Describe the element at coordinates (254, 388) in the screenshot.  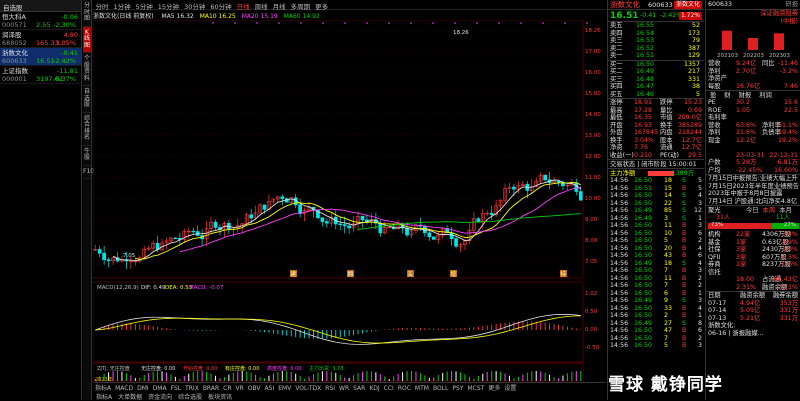
I see `indicator-tab: OBV` at that location.